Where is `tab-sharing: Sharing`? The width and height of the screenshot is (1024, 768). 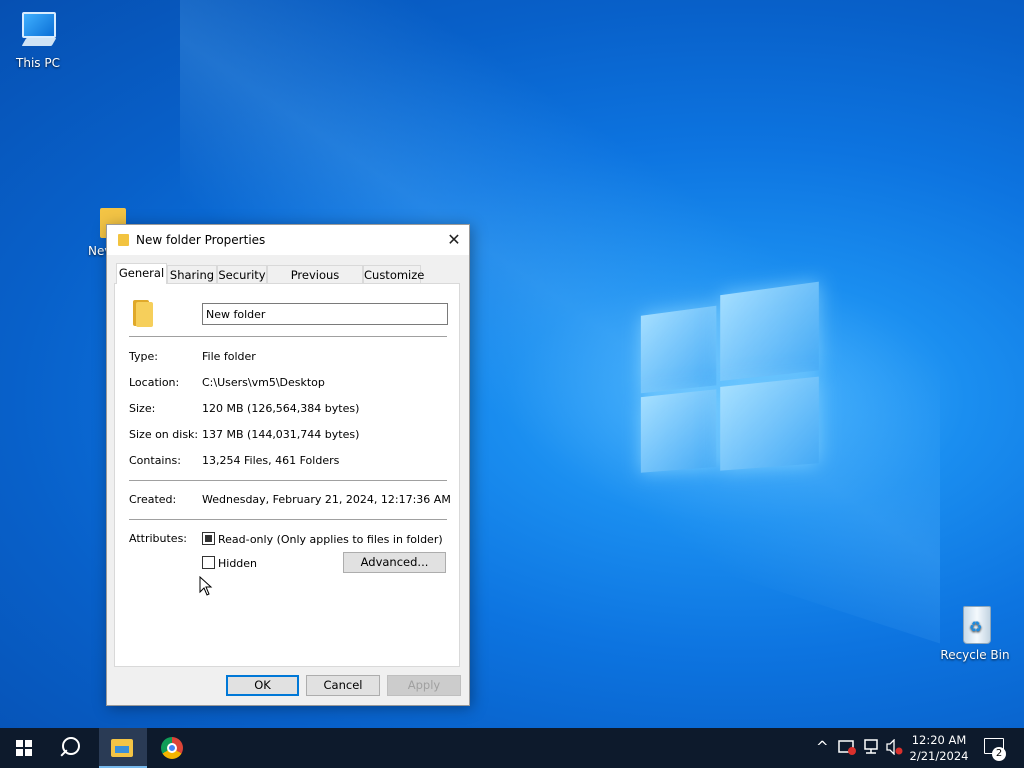 tab-sharing: Sharing is located at coordinates (192, 274).